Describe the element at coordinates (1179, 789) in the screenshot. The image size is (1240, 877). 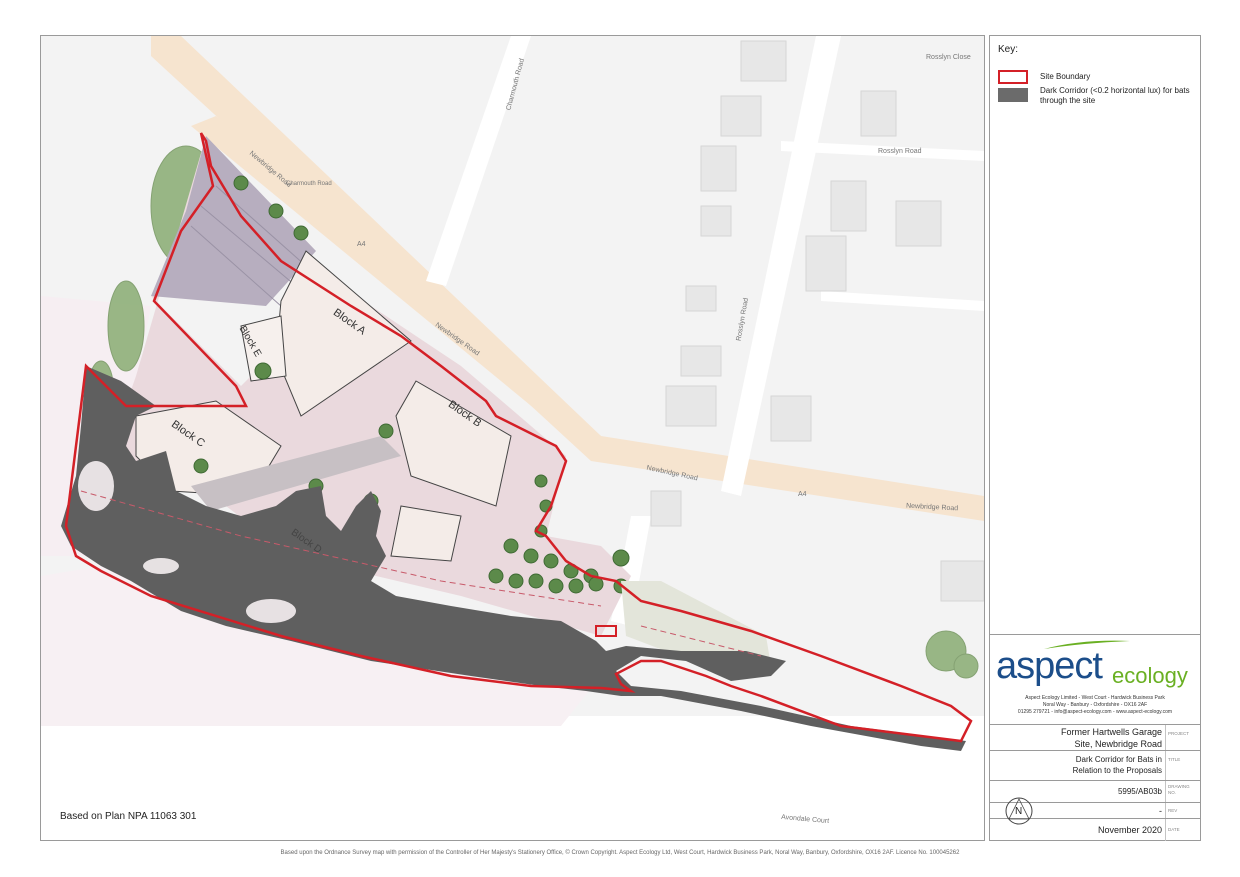
I see `drawing-label: DRAWING NO.` at that location.